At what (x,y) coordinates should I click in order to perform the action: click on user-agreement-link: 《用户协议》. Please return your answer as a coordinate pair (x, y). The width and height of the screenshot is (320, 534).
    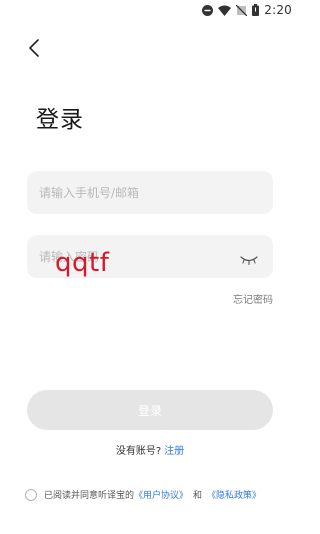
    Looking at the image, I should click on (161, 494).